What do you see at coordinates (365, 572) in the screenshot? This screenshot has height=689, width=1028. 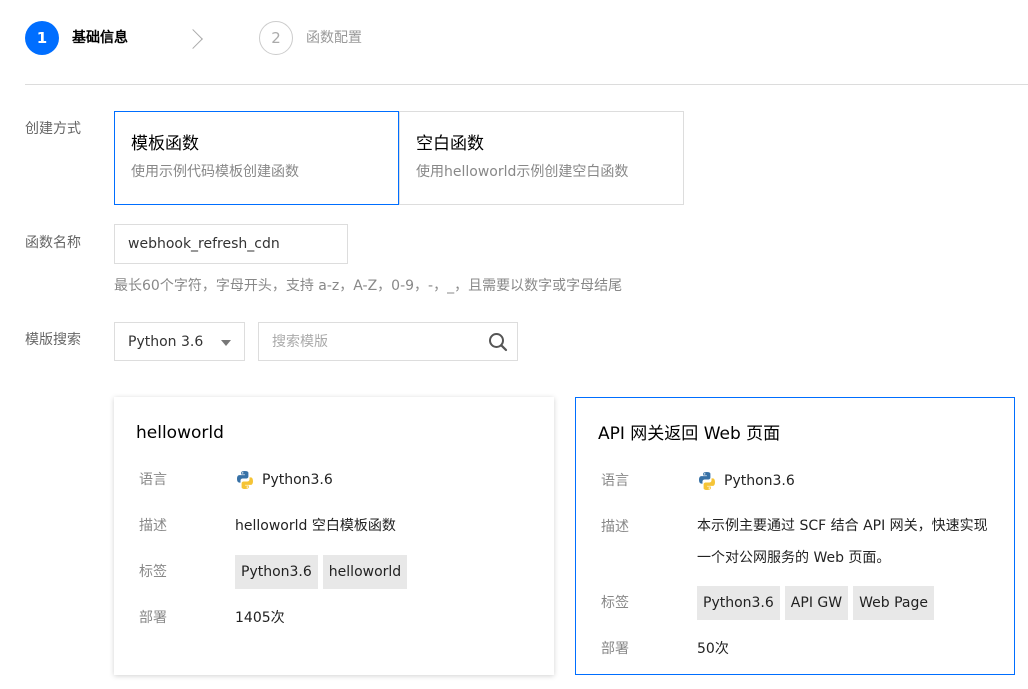 I see `tag: helloworld` at bounding box center [365, 572].